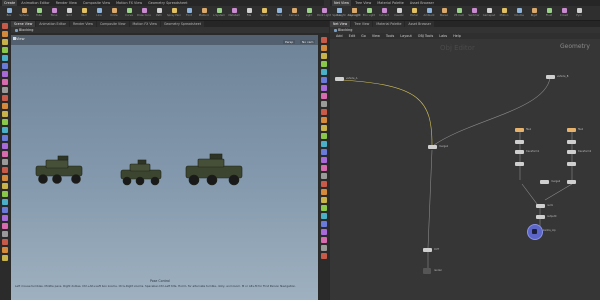 The image size is (600, 300). What do you see at coordinates (585, 151) in the screenshot?
I see `node-label: transform2` at bounding box center [585, 151].